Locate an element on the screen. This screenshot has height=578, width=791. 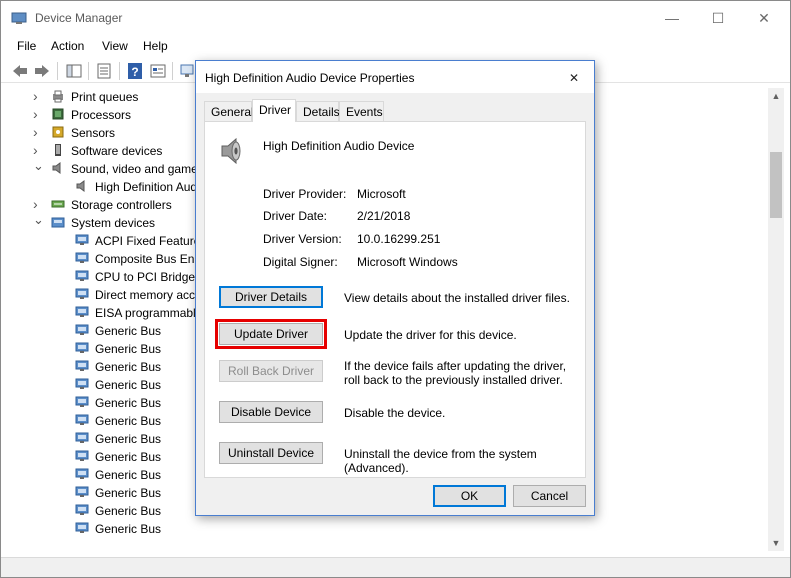
tree-item-label: Sensors is located at coordinates (93, 133).